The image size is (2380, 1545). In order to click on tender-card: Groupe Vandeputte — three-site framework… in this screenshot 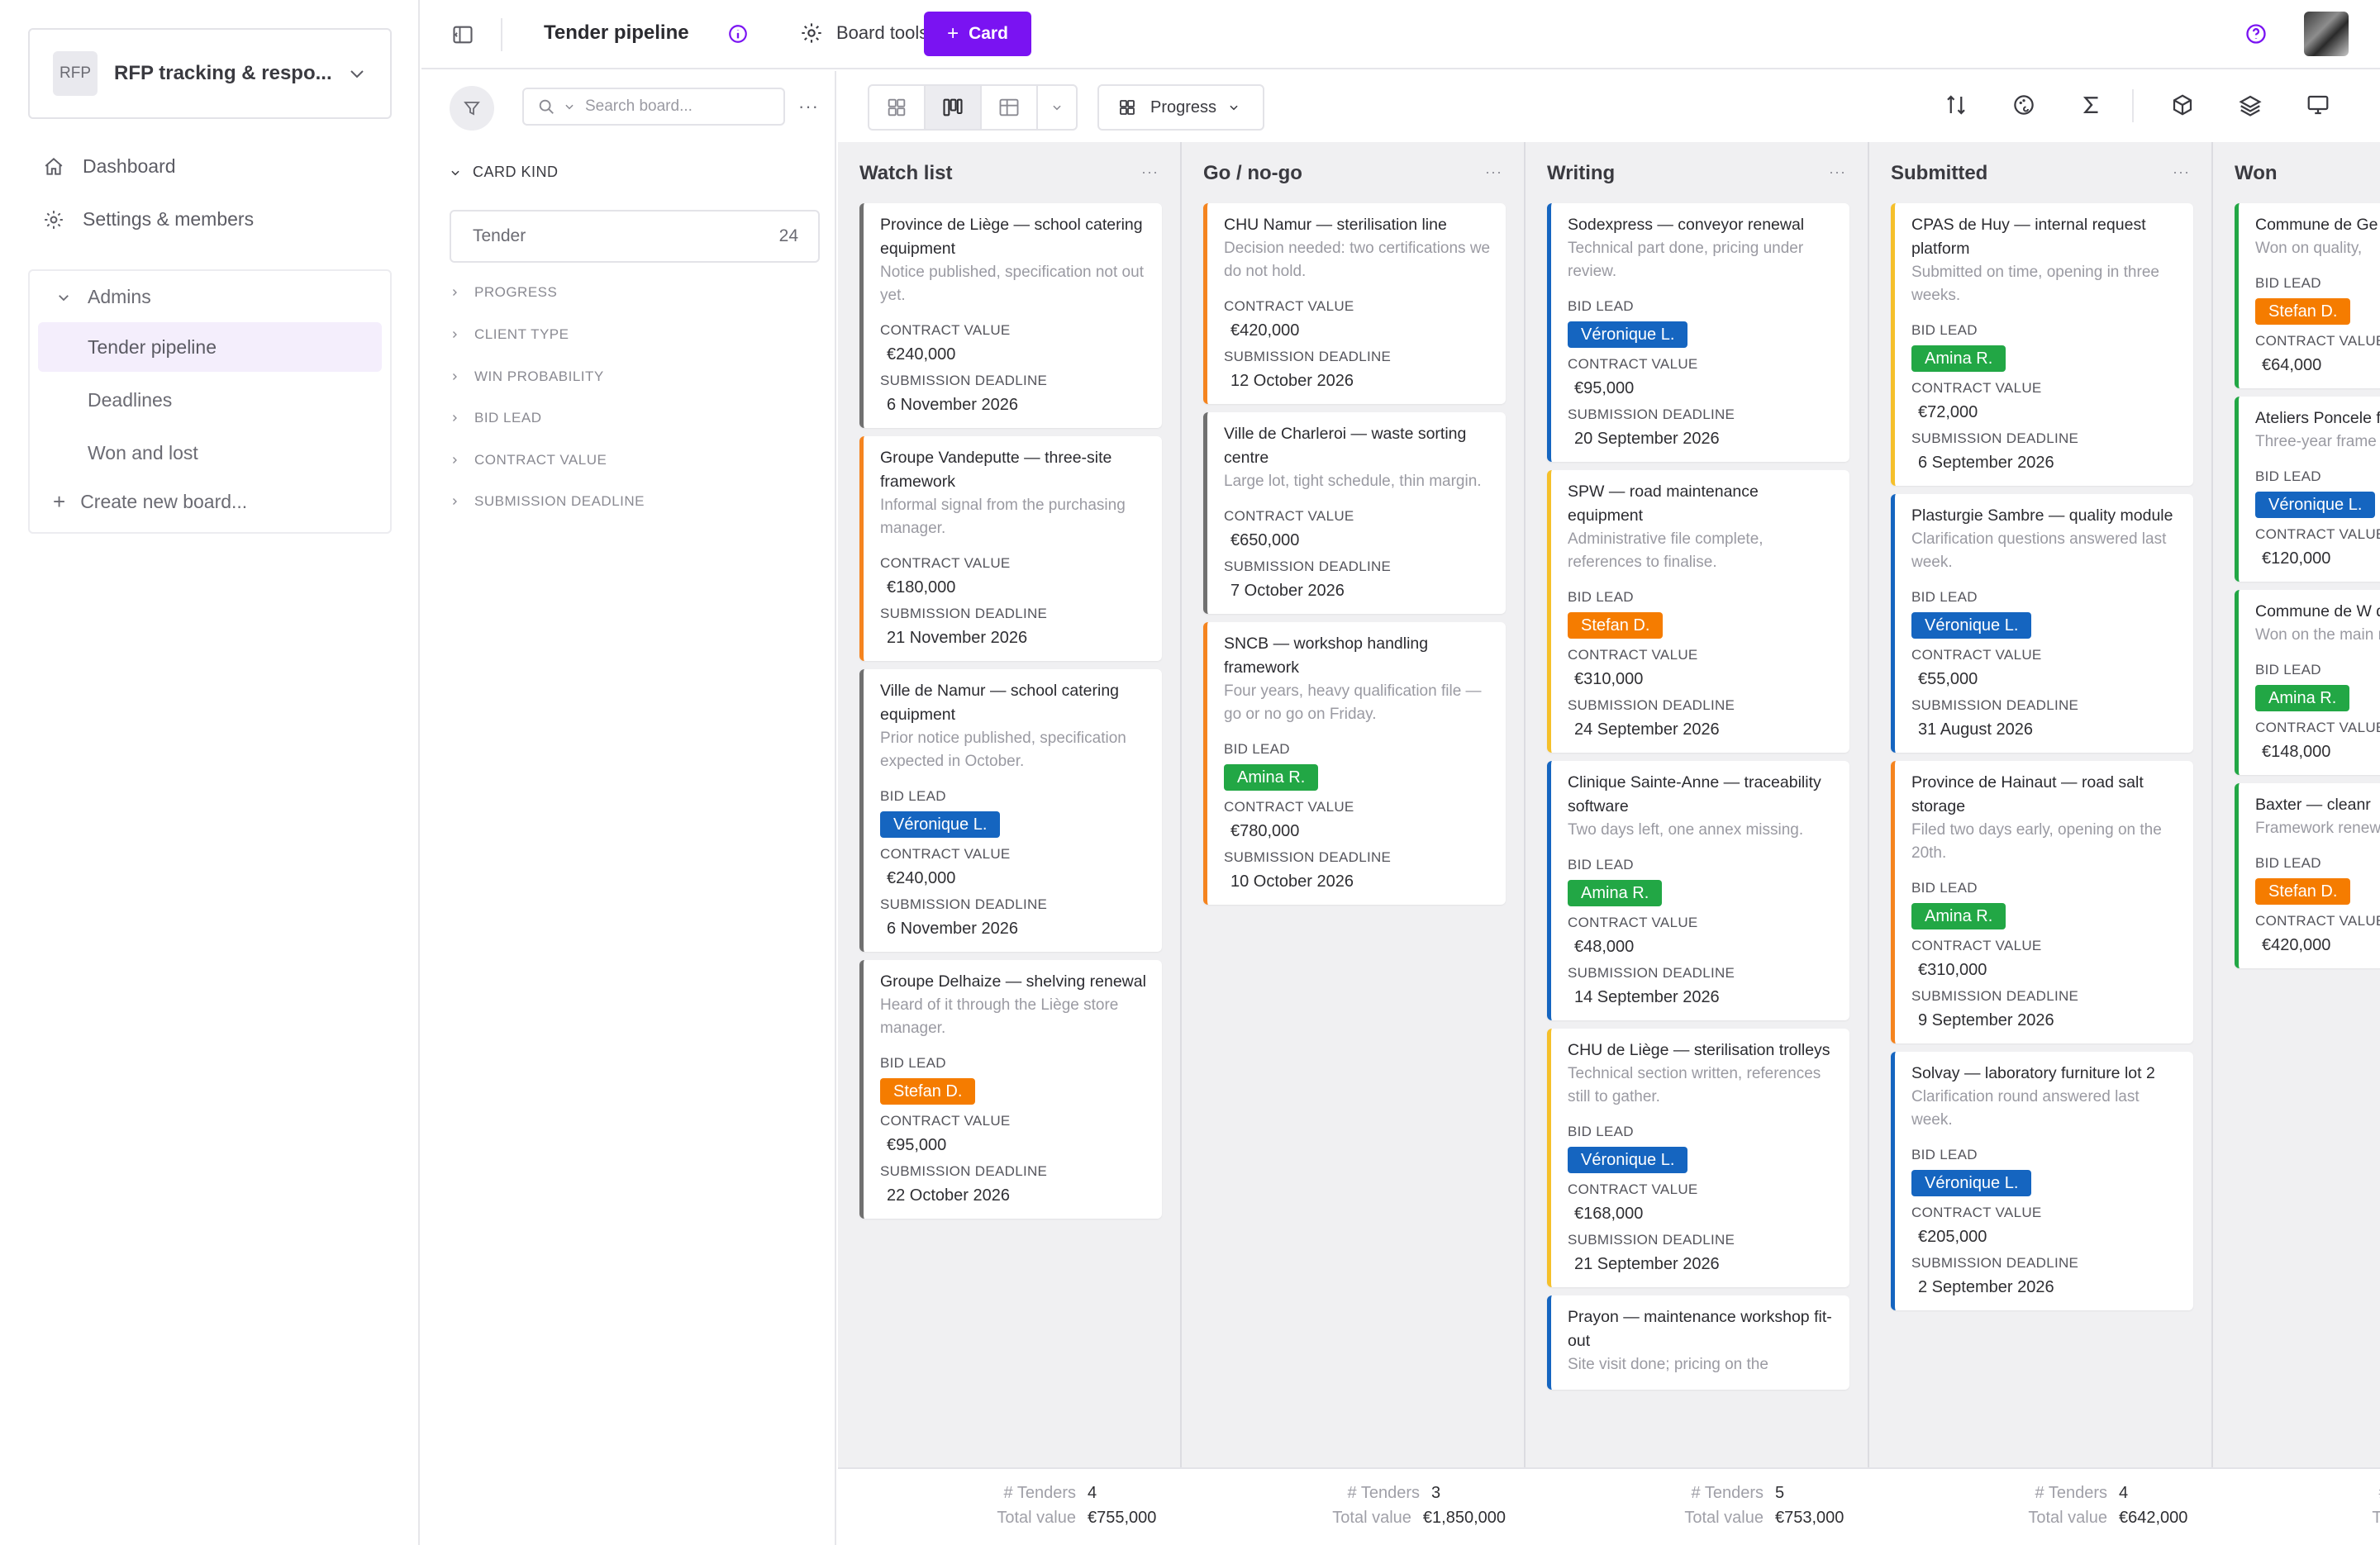, I will do `click(1010, 548)`.